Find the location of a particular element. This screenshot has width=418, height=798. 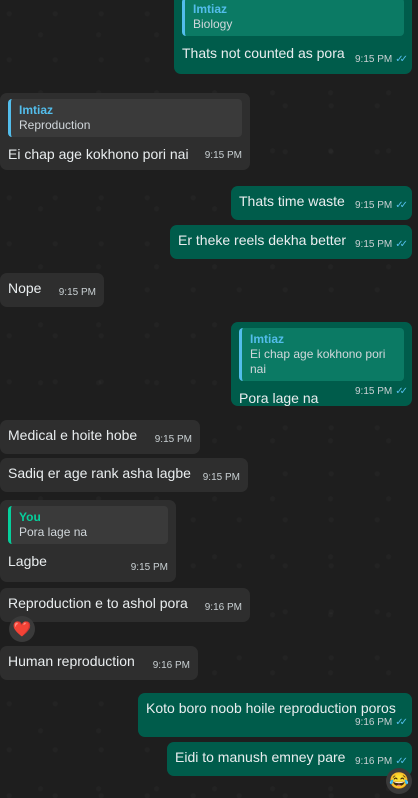

quote-text: Ei chap age kokhono pori nai is located at coordinates (318, 361).